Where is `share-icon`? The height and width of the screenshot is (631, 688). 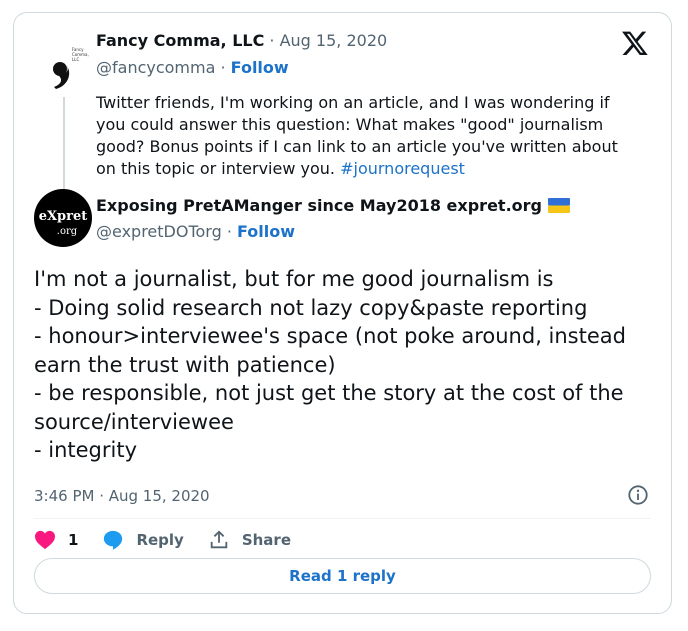 share-icon is located at coordinates (219, 539).